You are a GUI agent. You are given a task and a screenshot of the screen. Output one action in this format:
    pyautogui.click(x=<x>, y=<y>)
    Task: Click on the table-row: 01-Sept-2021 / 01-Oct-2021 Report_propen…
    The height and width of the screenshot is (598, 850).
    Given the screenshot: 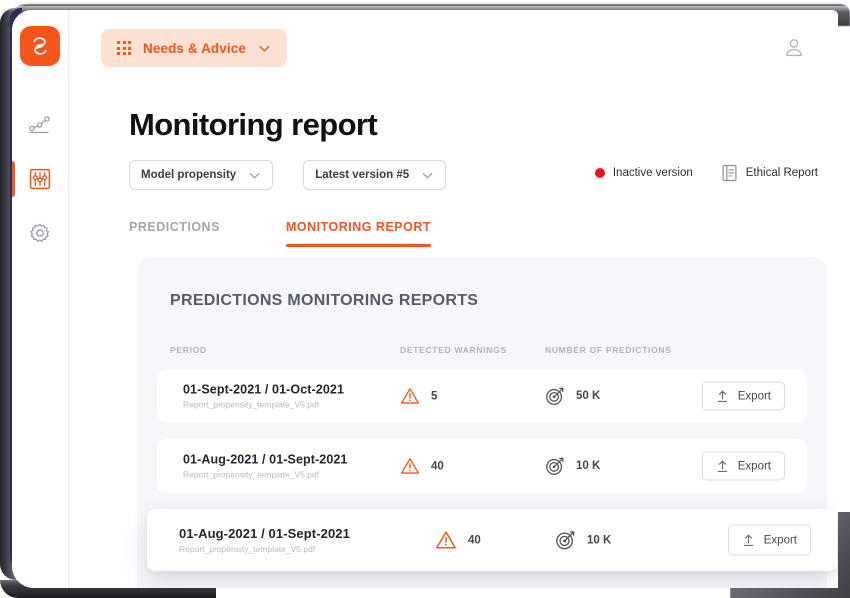 What is the action you would take?
    pyautogui.click(x=482, y=396)
    